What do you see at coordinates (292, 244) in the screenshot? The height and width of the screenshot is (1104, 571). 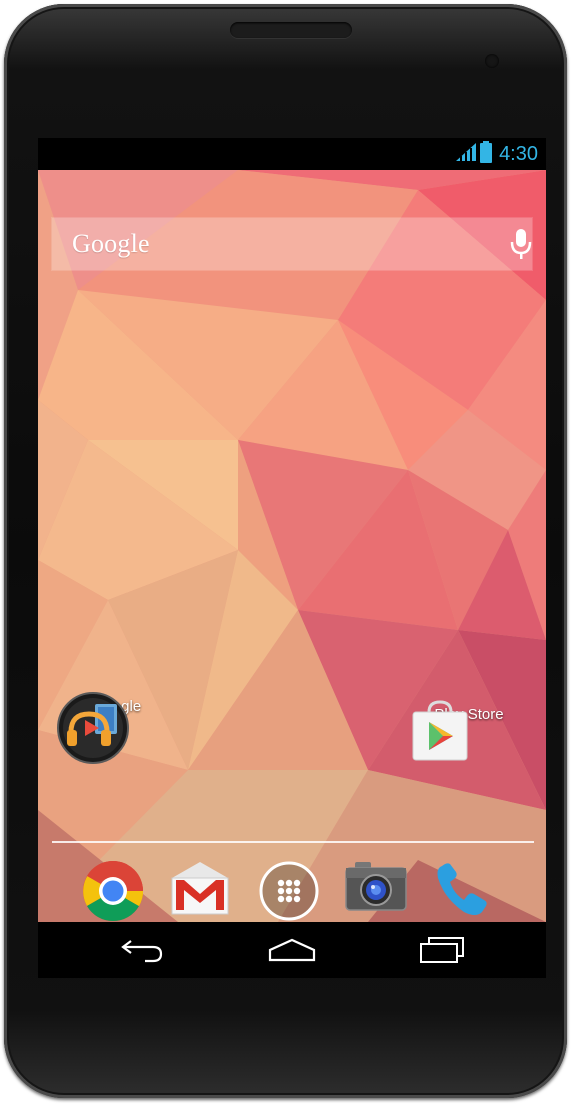 I see `google-search-bar: Google` at bounding box center [292, 244].